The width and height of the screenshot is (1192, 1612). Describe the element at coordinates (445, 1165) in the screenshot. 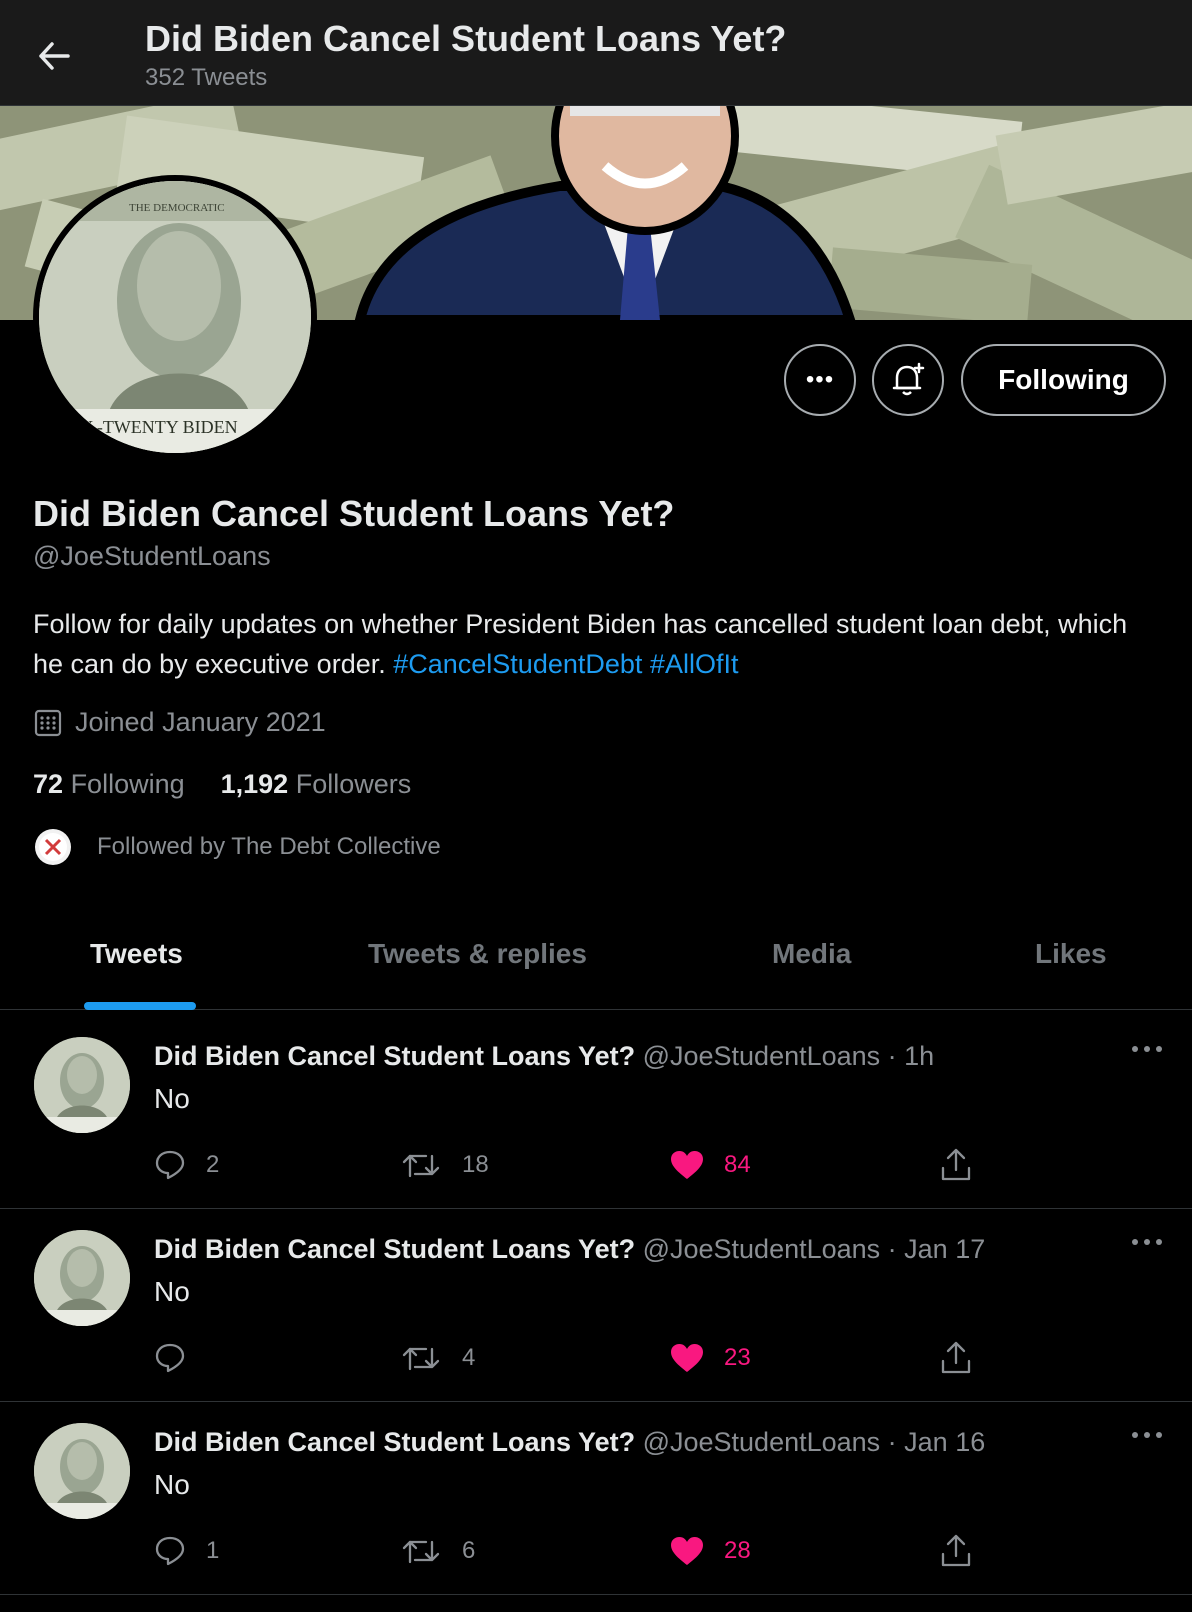

I see `retweet-button: 18` at that location.